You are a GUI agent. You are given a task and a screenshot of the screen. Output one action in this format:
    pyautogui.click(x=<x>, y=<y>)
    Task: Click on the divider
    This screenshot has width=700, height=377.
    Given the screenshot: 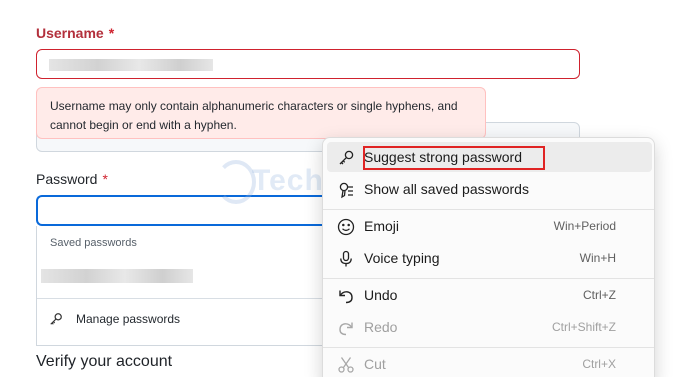 What is the action you would take?
    pyautogui.click(x=186, y=298)
    